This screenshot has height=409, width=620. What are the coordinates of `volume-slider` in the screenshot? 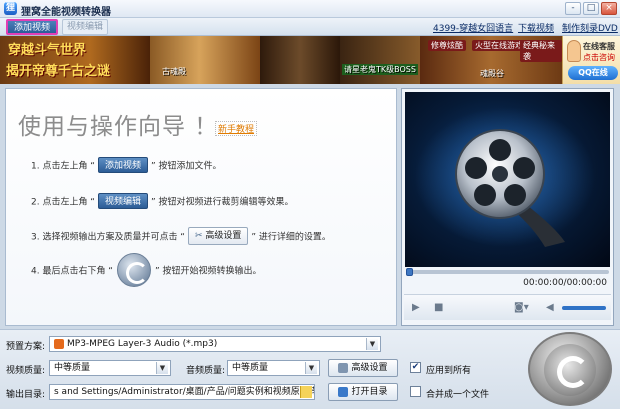 It's located at (584, 308).